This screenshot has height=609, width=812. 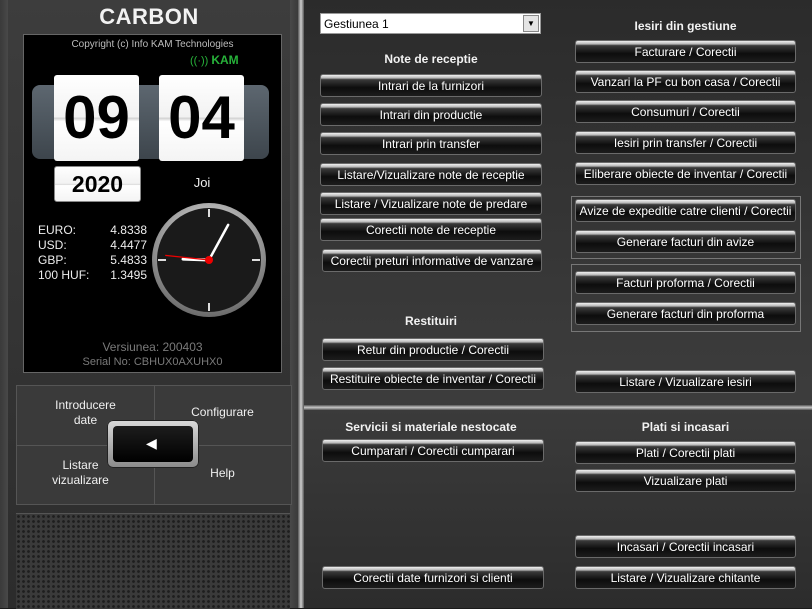 What do you see at coordinates (430, 321) in the screenshot?
I see `heading-restituiri: Restituiri` at bounding box center [430, 321].